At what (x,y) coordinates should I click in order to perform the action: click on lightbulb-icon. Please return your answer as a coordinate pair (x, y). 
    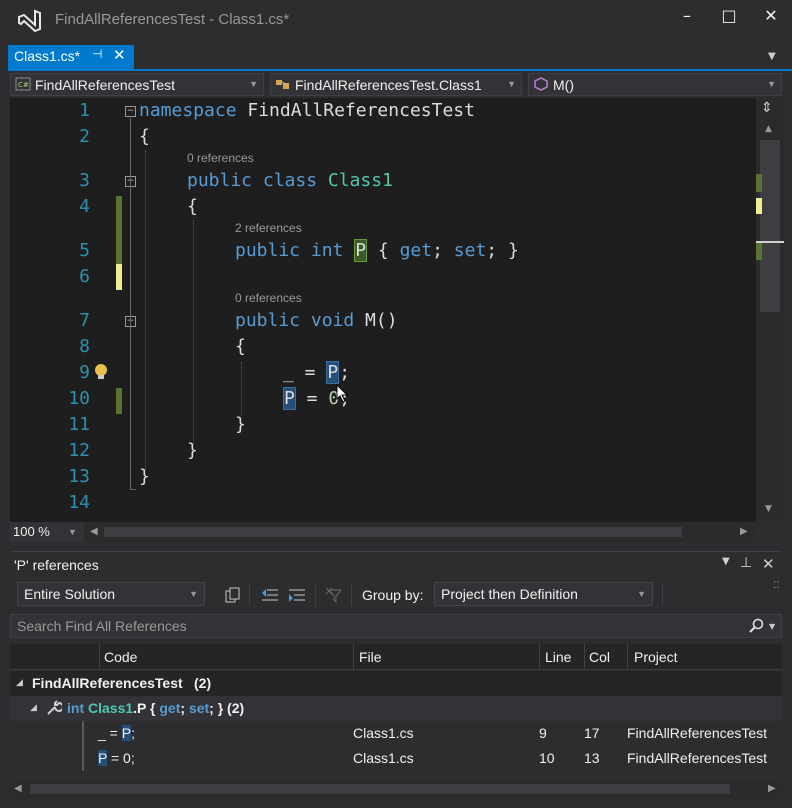
    Looking at the image, I should click on (101, 372).